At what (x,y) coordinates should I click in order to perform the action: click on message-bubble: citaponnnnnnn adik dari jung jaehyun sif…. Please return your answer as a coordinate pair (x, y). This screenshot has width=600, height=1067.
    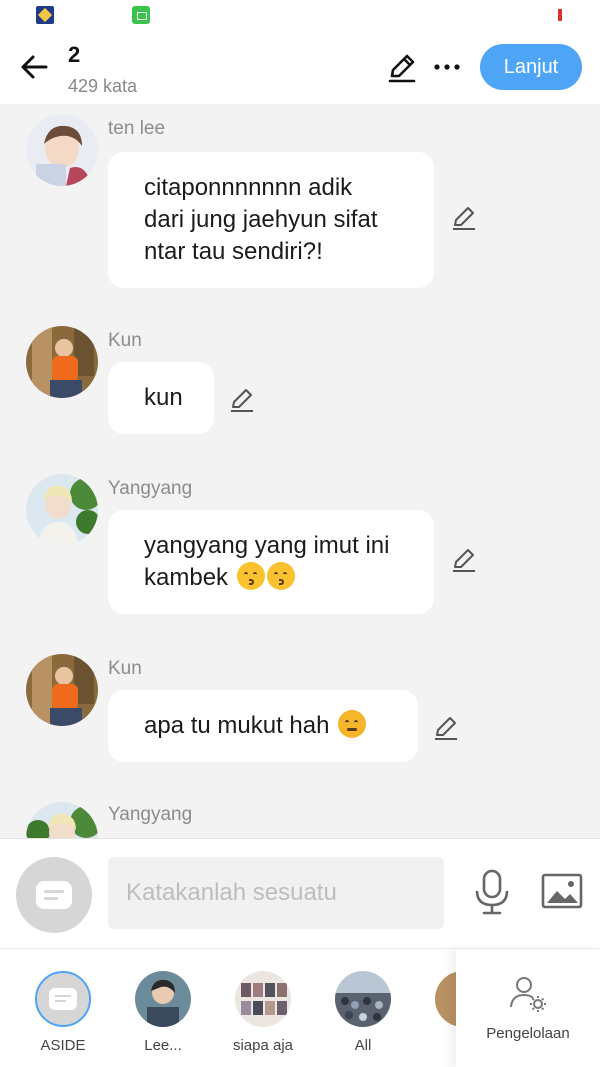
    Looking at the image, I should click on (271, 220).